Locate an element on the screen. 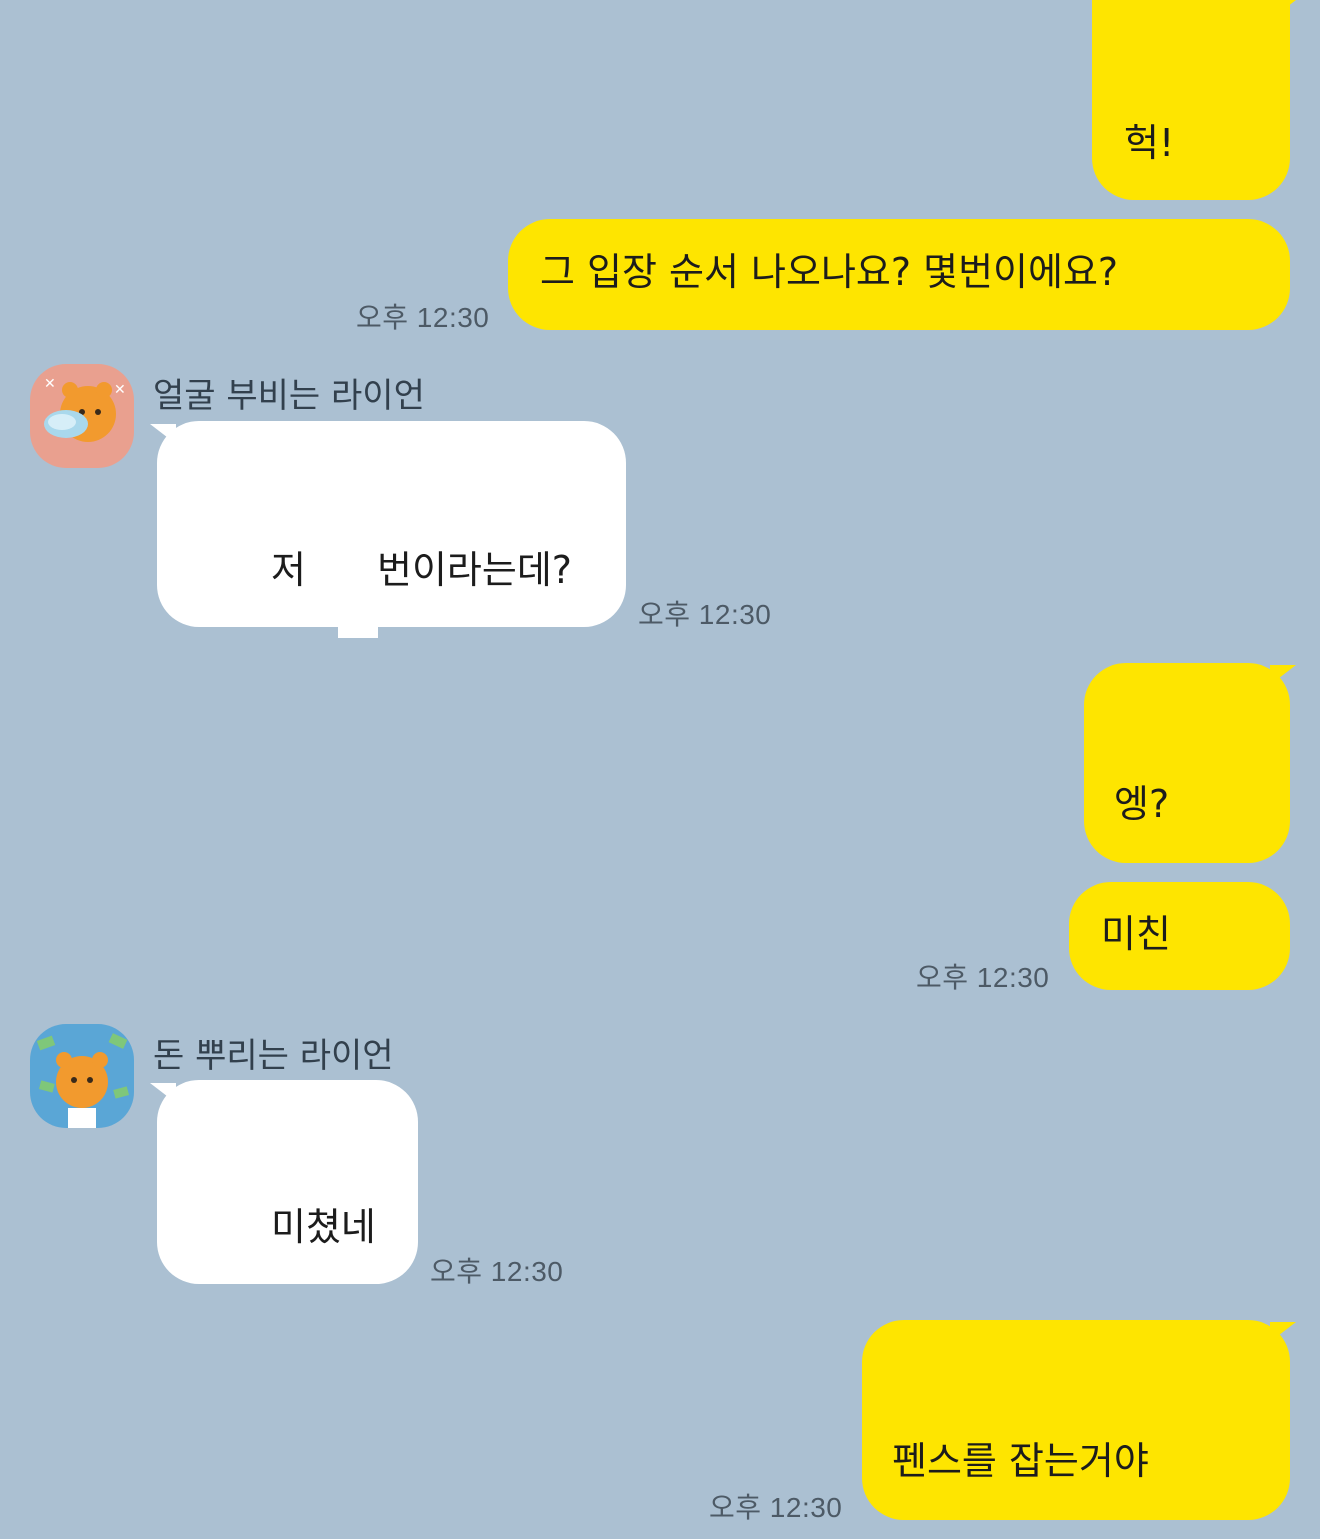 Image resolution: width=1320 pixels, height=1539 pixels. sender-name: 얼굴 부비는 라이언 is located at coordinates (289, 396).